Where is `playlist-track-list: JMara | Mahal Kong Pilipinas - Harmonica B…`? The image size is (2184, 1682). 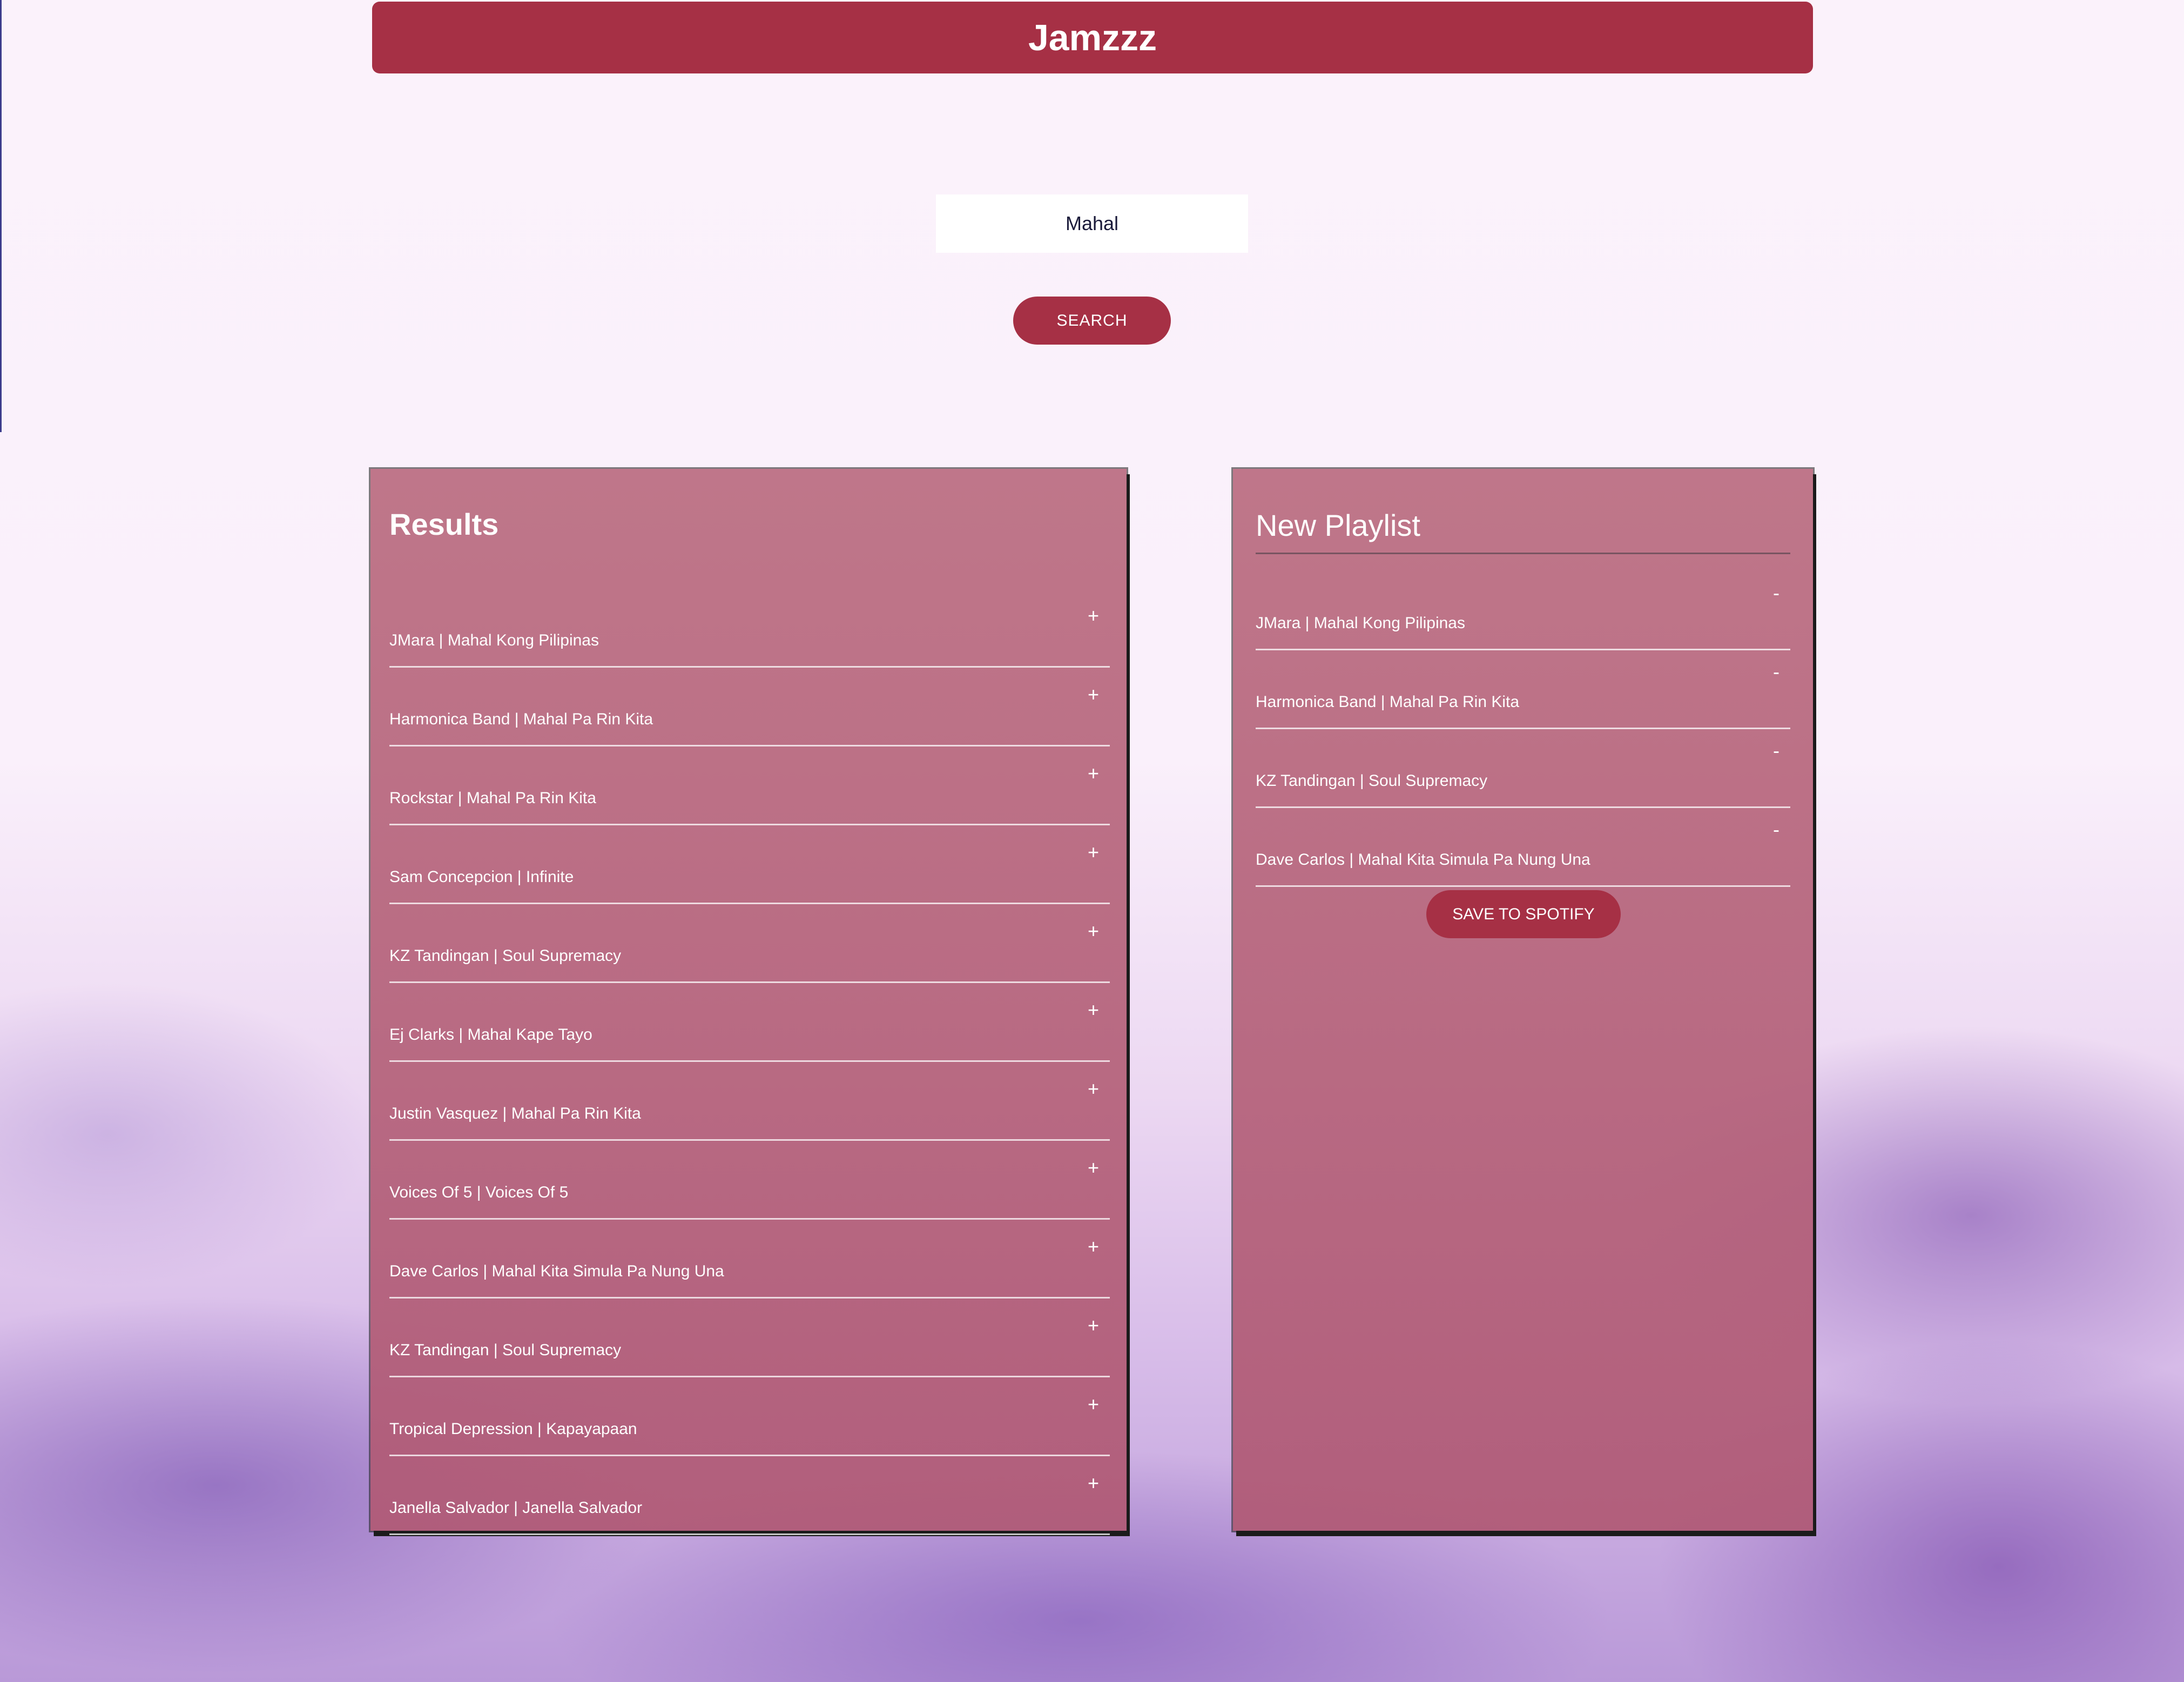
playlist-track-list: JMara | Mahal Kong Pilipinas - Harmonica B… is located at coordinates (1535, 729).